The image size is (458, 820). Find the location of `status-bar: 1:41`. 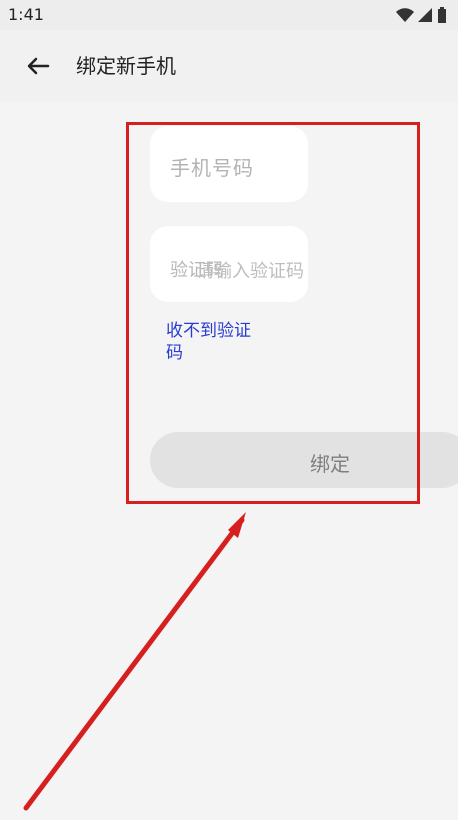

status-bar: 1:41 is located at coordinates (229, 15).